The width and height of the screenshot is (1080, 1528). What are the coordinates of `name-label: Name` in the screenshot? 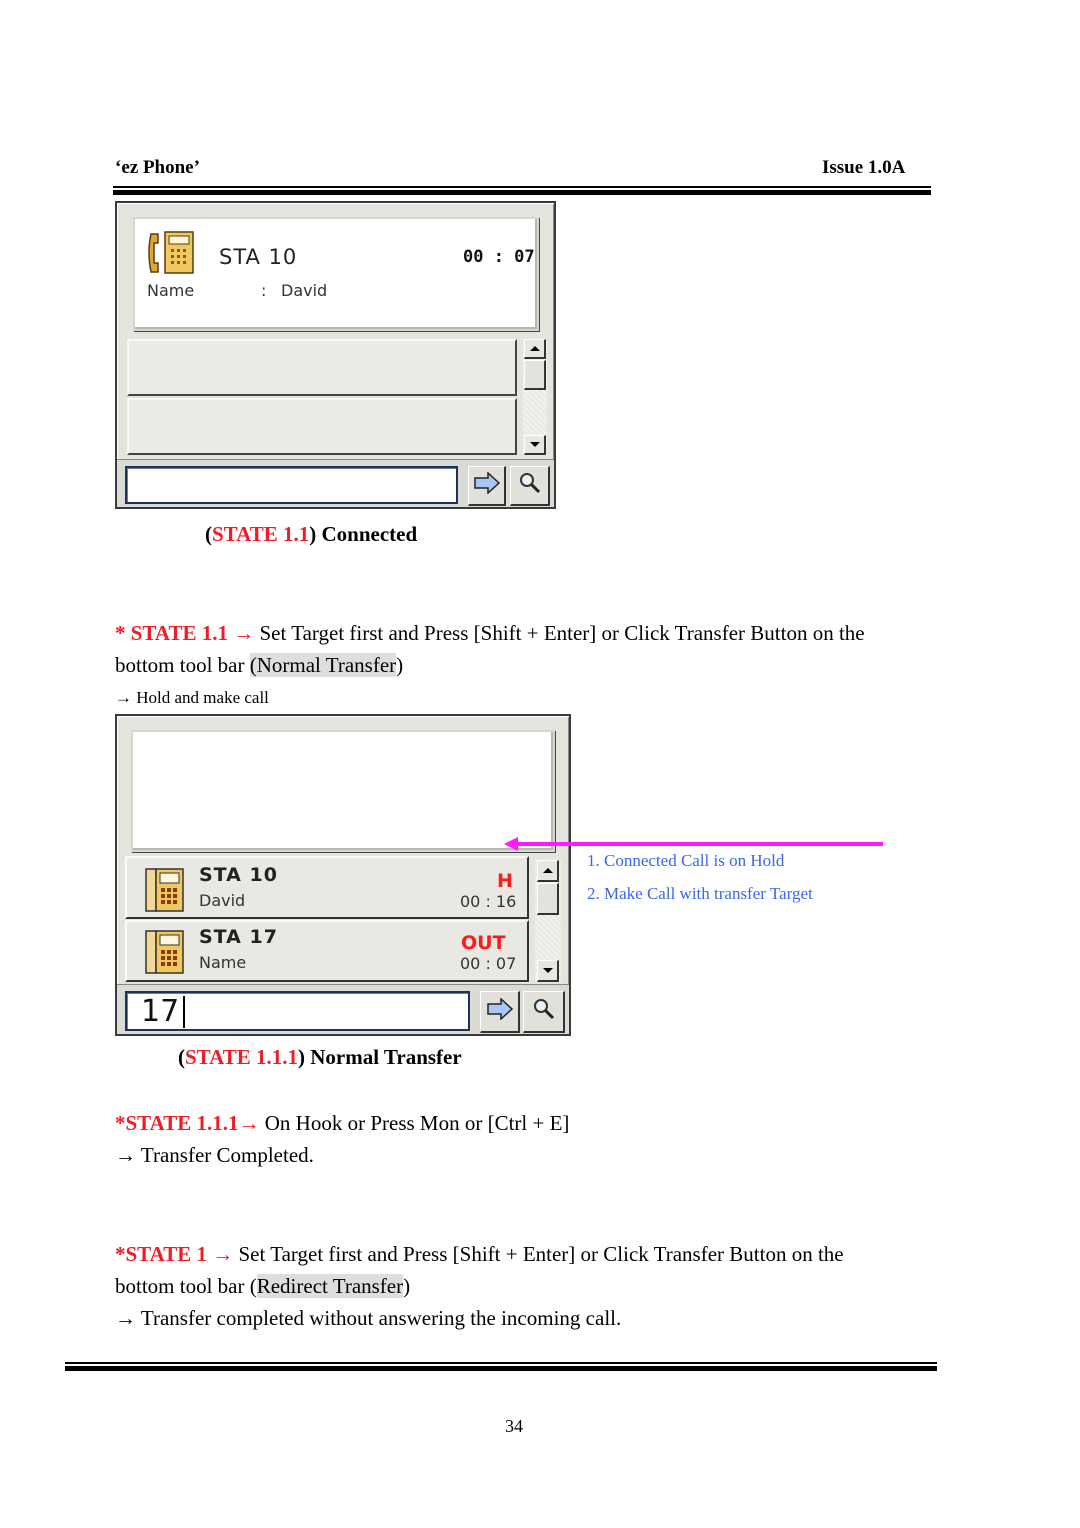 It's located at (171, 290).